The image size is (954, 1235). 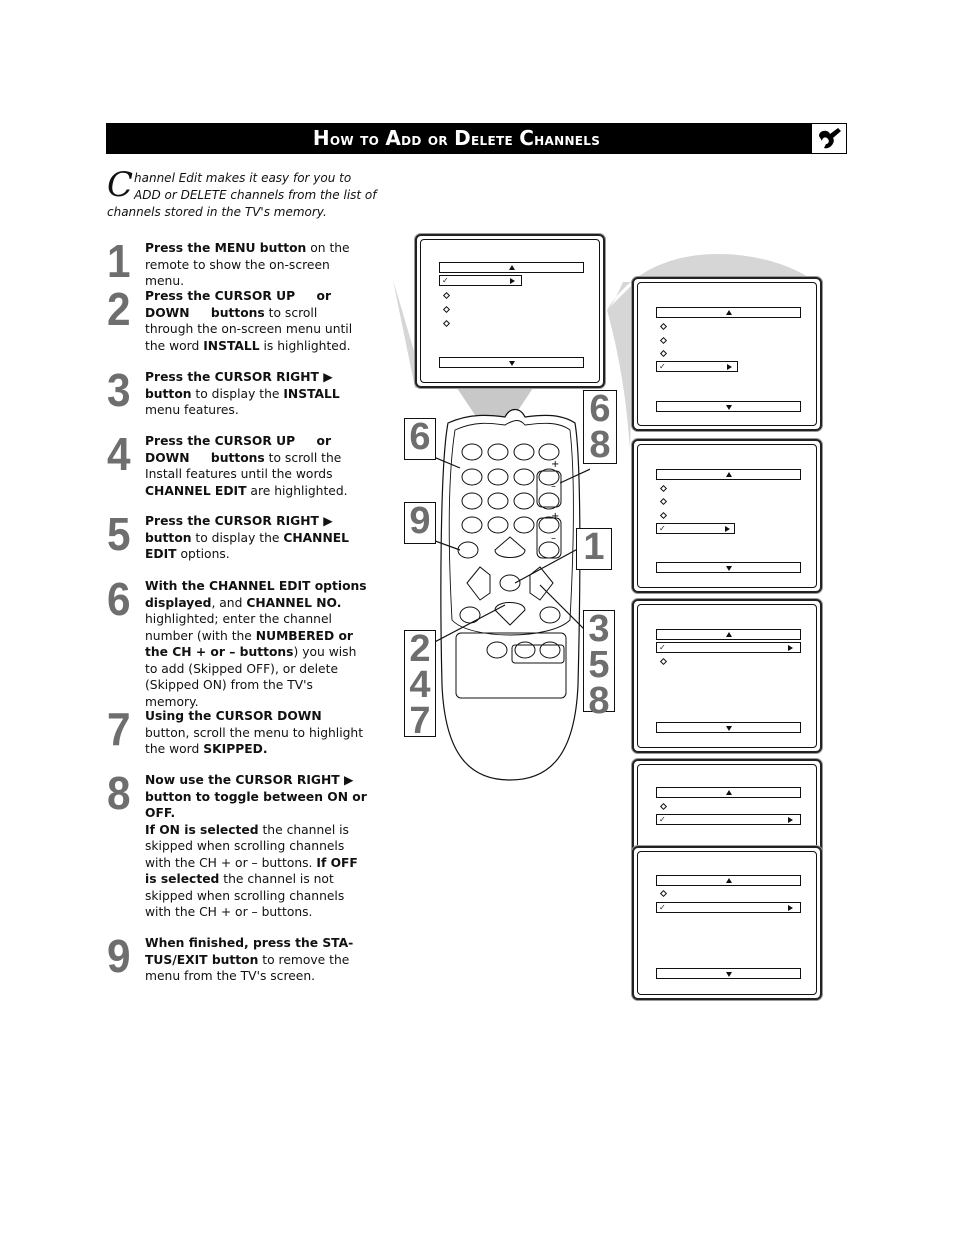 What do you see at coordinates (119, 956) in the screenshot?
I see `step-number: 9` at bounding box center [119, 956].